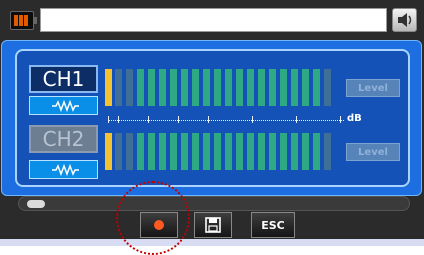 Image resolution: width=424 pixels, height=255 pixels. I want to click on ch2-button: CH2, so click(63, 139).